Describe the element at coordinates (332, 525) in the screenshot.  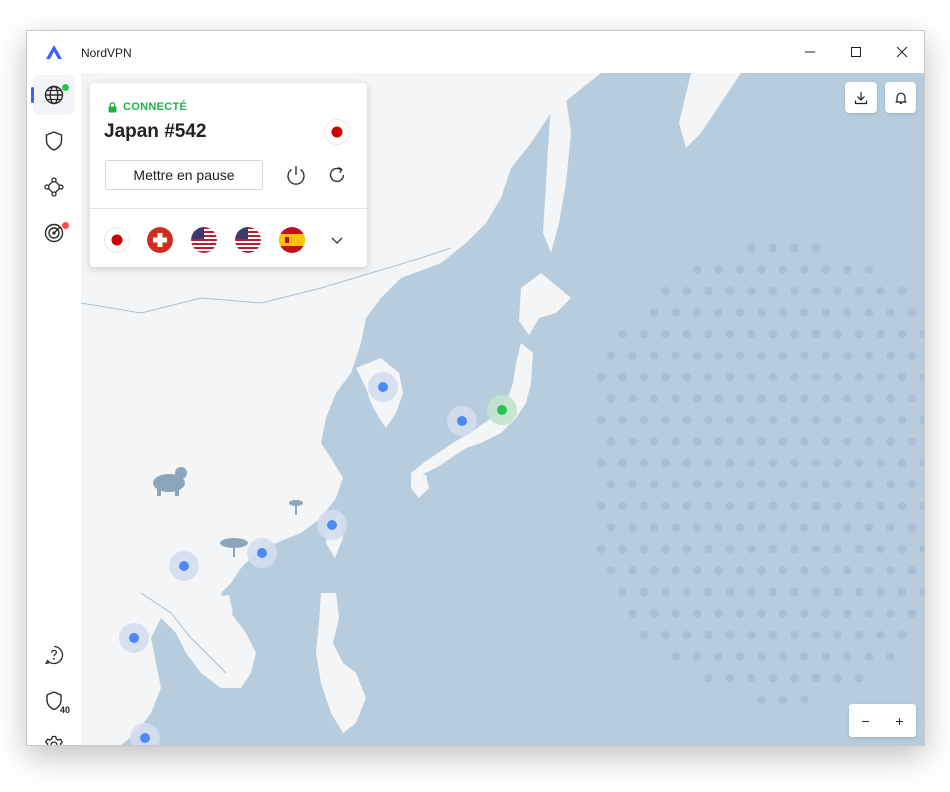
I see `server-pin-taiwan` at that location.